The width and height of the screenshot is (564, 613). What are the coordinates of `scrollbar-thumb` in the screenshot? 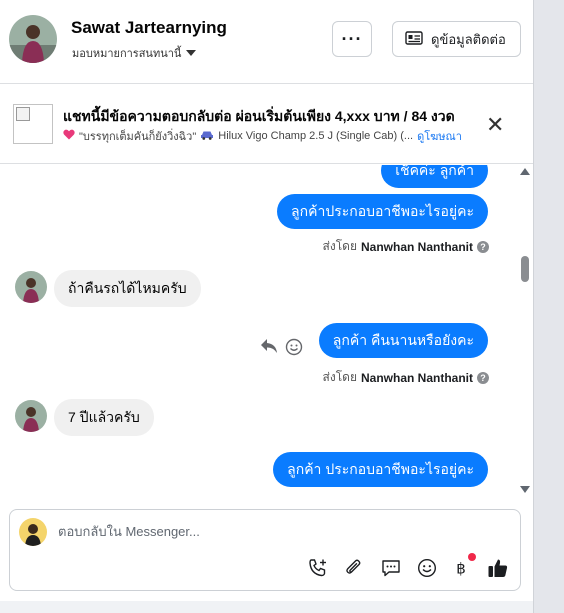 It's located at (525, 269).